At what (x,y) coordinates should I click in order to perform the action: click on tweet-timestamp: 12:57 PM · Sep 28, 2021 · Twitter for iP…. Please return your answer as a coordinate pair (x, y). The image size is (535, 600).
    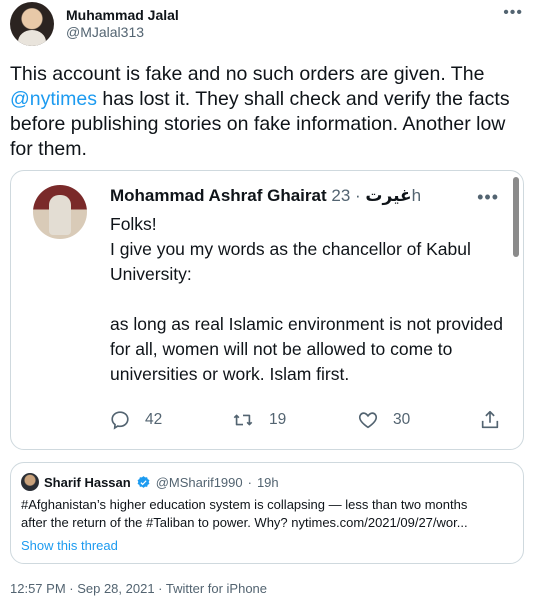
    Looking at the image, I should click on (138, 588).